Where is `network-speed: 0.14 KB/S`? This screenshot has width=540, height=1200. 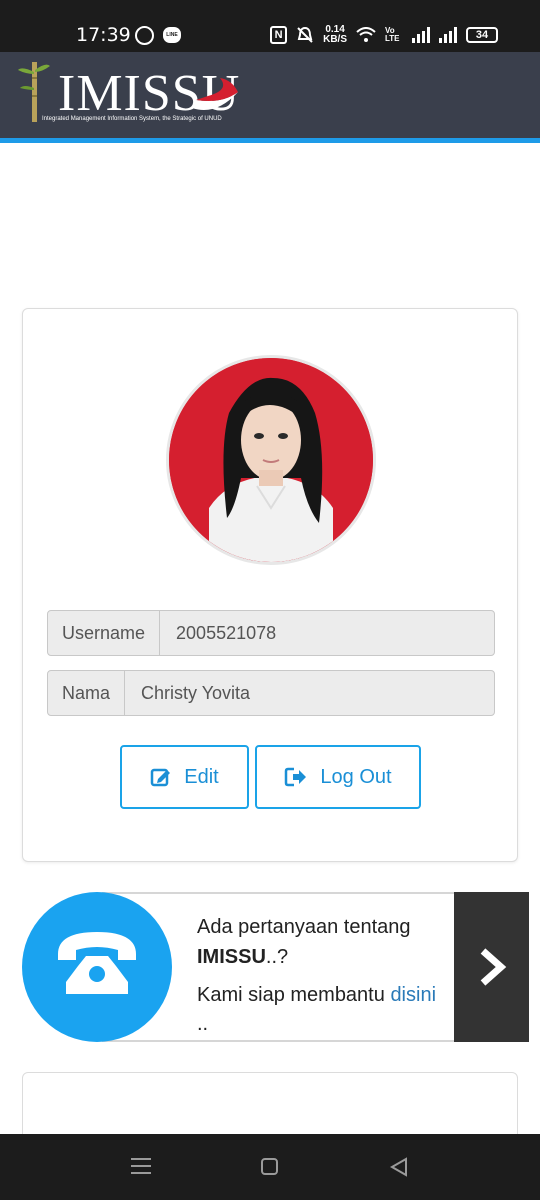 network-speed: 0.14 KB/S is located at coordinates (335, 35).